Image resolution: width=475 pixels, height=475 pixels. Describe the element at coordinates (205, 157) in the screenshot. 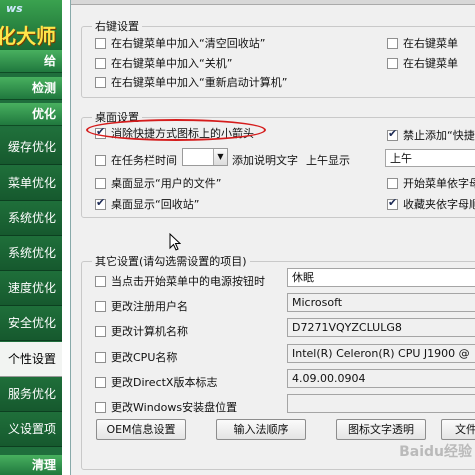

I see `taskbar-time-combo: ▼` at that location.